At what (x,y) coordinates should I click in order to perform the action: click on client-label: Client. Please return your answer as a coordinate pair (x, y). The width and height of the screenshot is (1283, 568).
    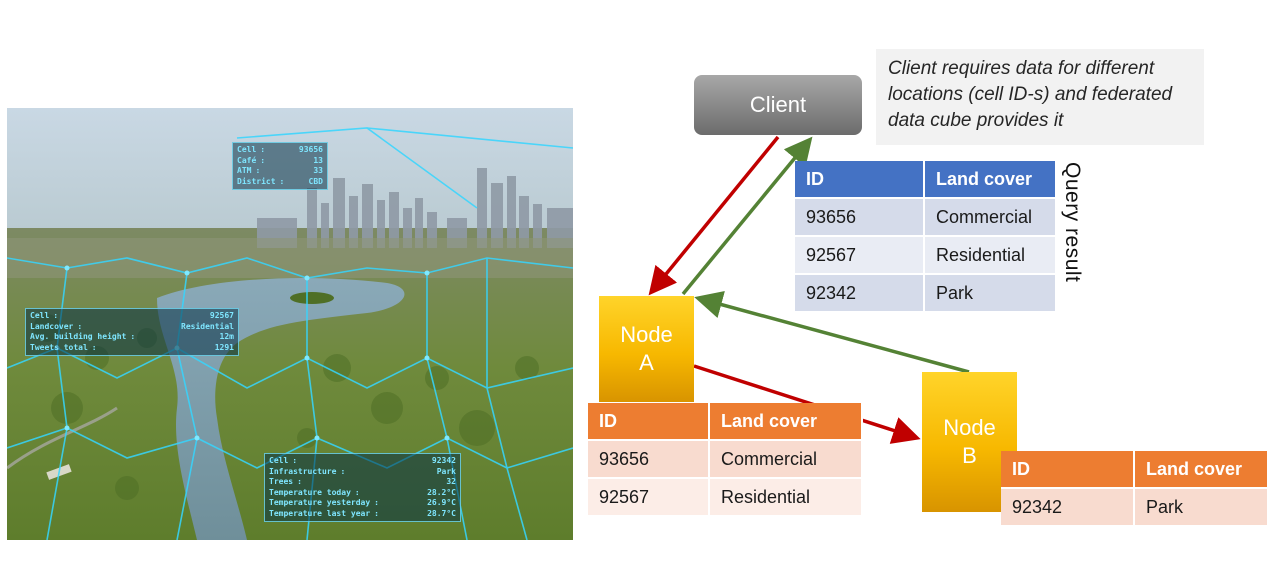
    Looking at the image, I should click on (778, 104).